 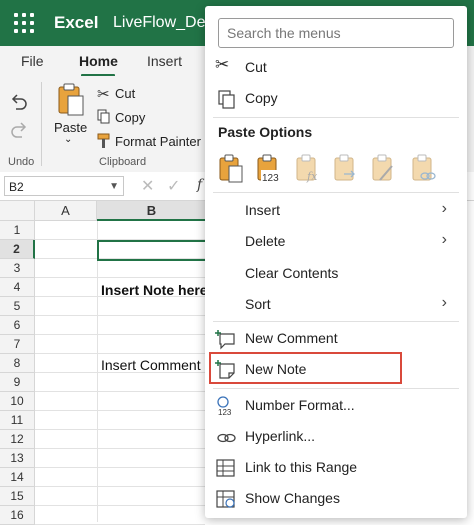 What do you see at coordinates (336, 304) in the screenshot?
I see `menu-item-sort: Sort ›` at bounding box center [336, 304].